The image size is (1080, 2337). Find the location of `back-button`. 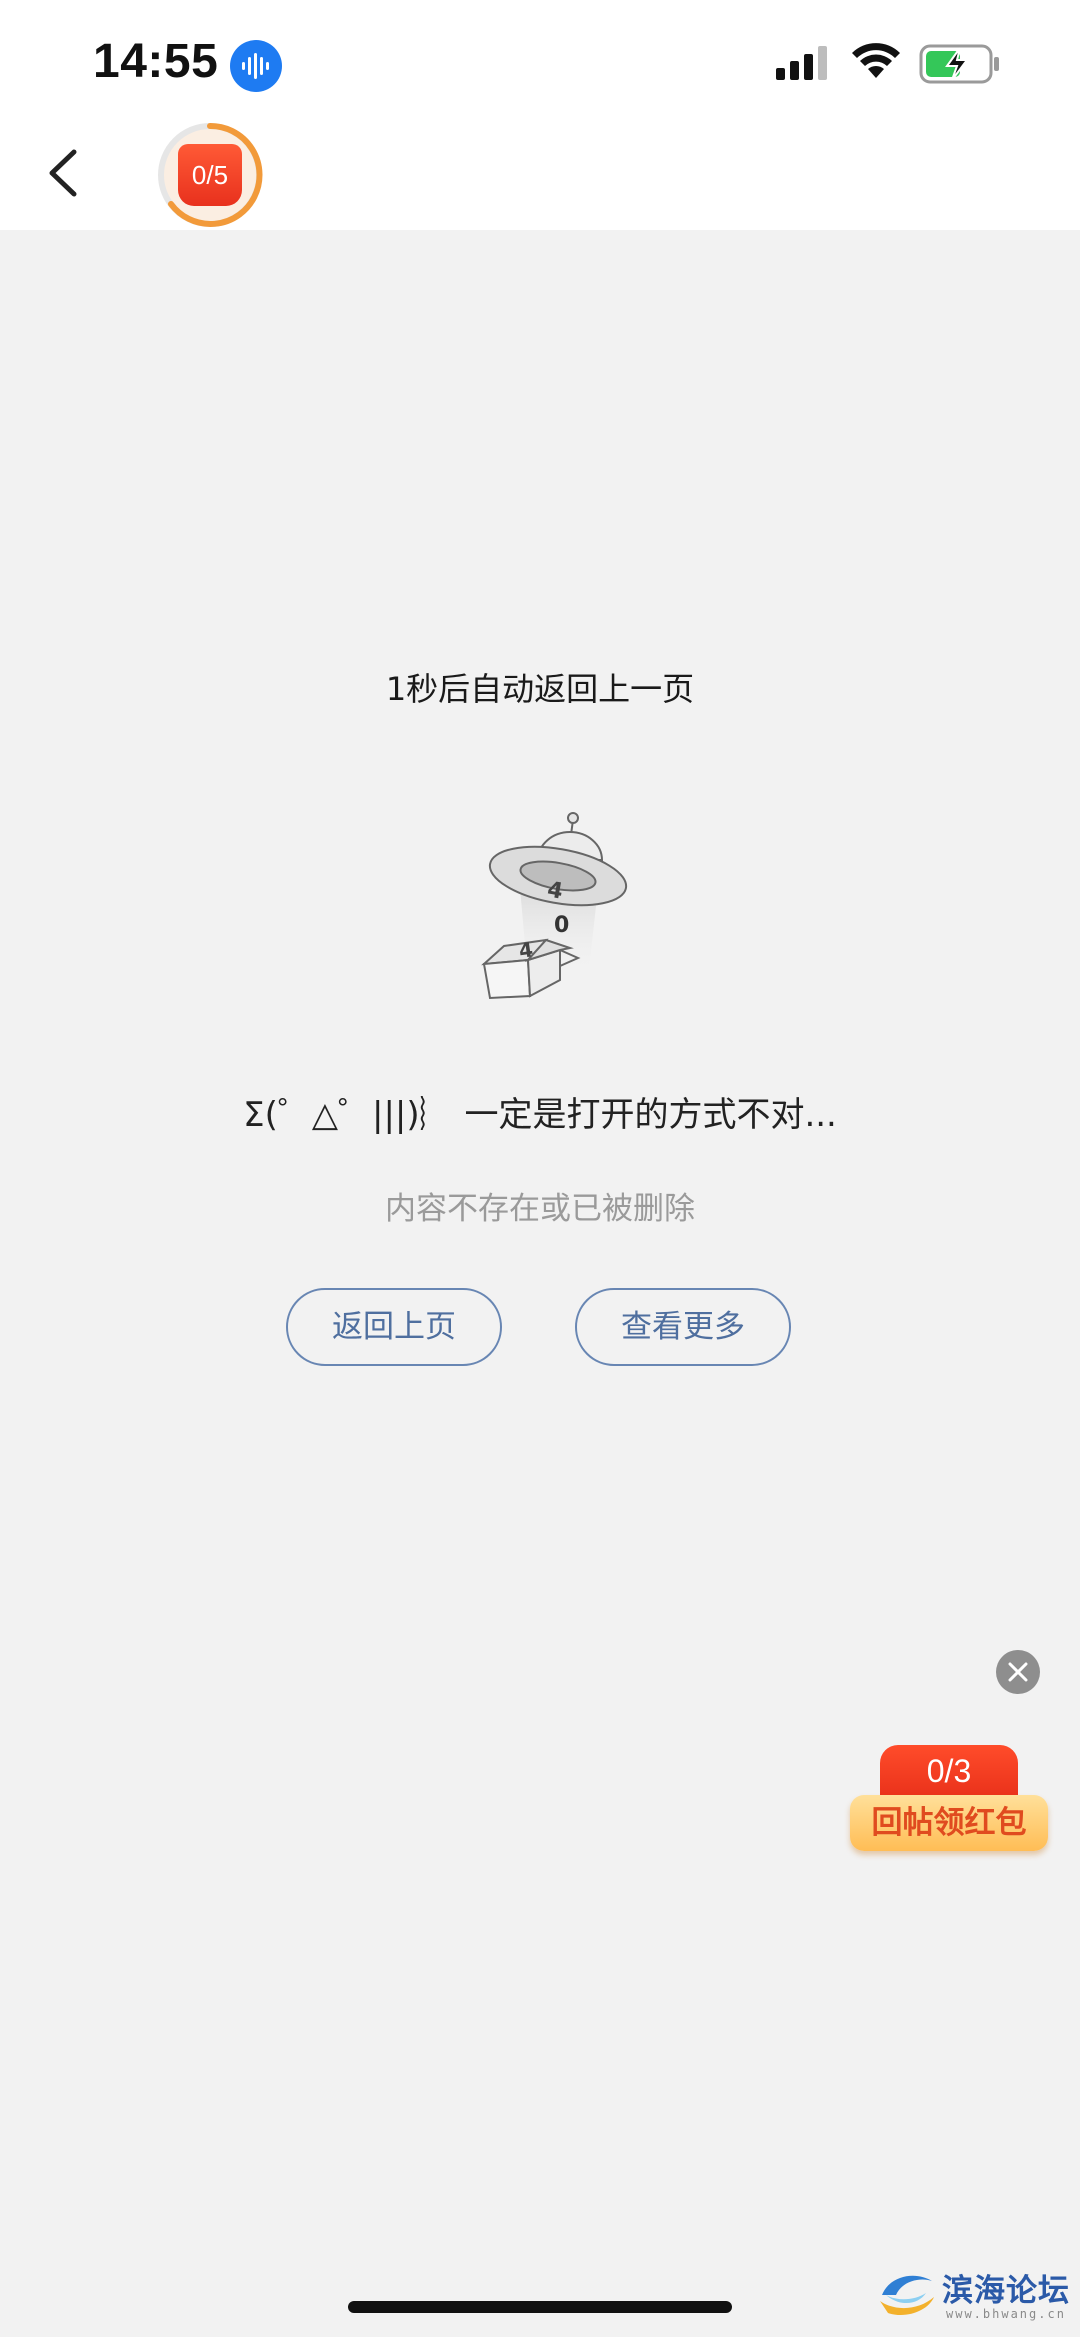

back-button is located at coordinates (65, 173).